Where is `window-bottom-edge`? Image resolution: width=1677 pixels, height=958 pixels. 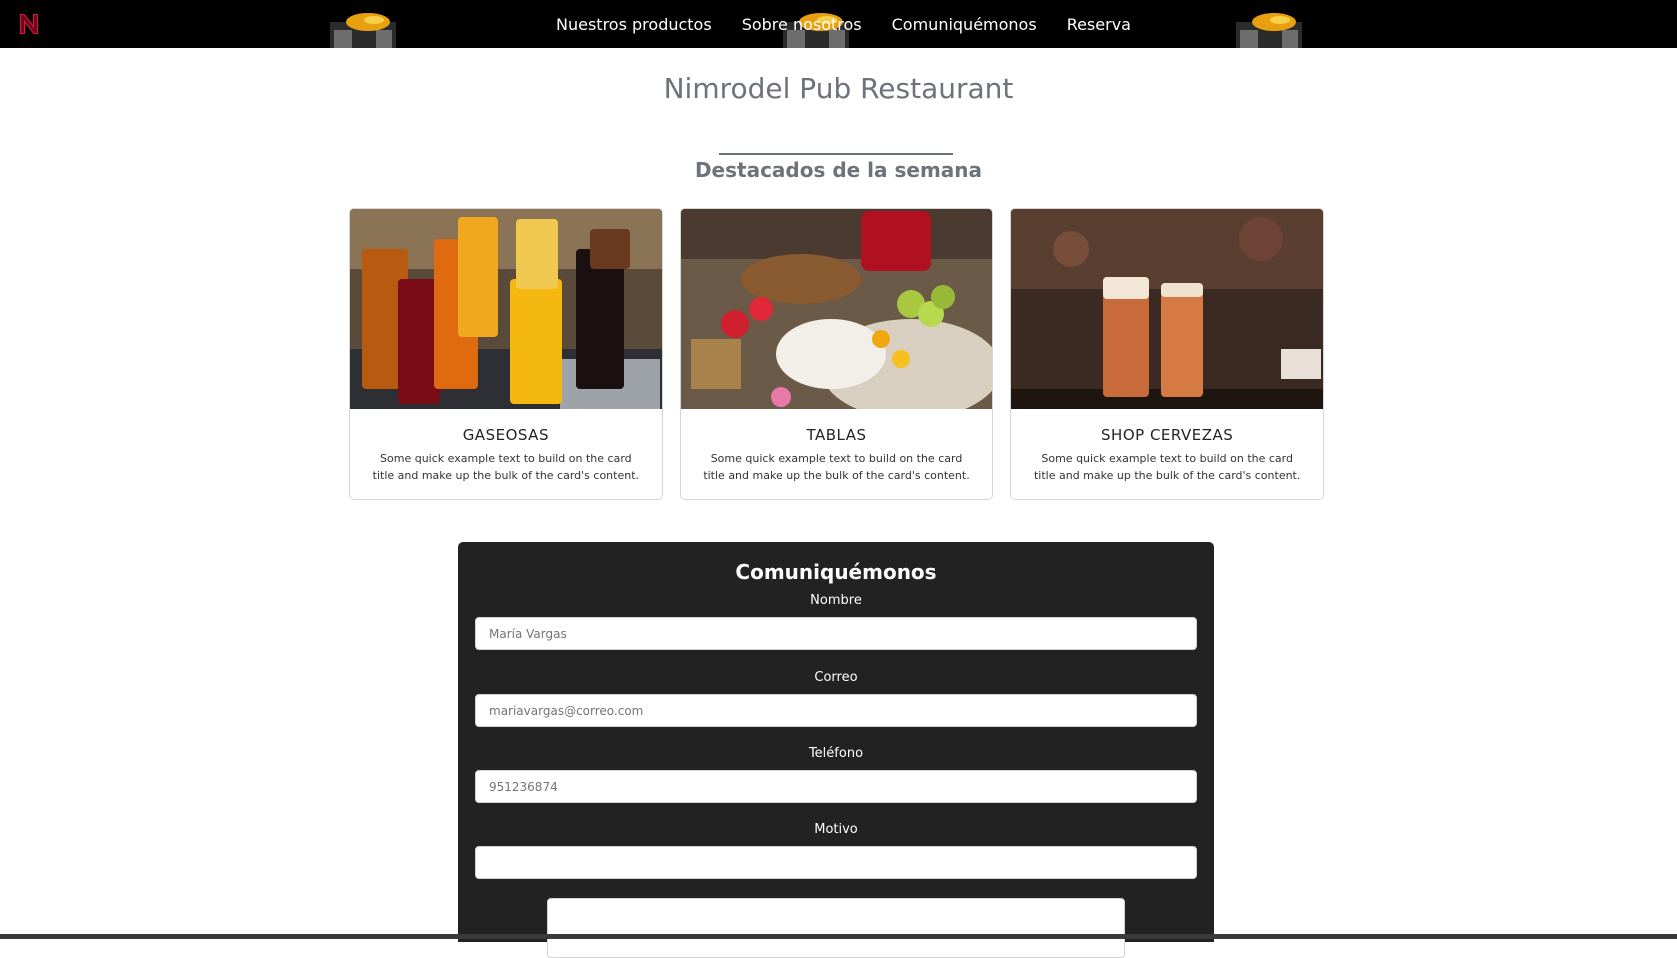
window-bottom-edge is located at coordinates (838, 936).